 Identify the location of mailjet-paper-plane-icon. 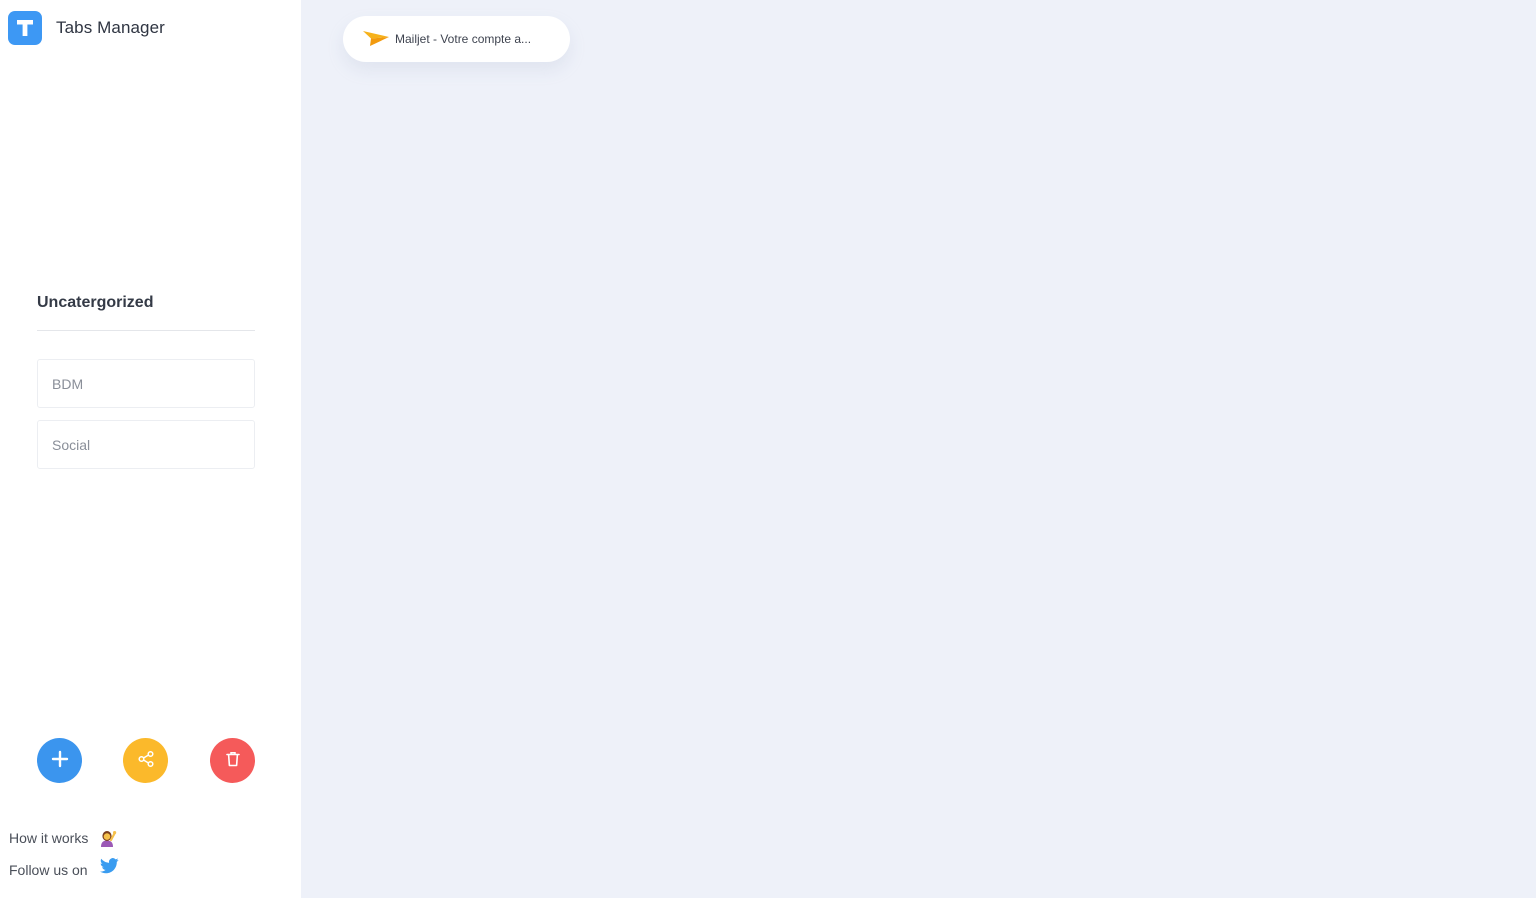
(376, 39).